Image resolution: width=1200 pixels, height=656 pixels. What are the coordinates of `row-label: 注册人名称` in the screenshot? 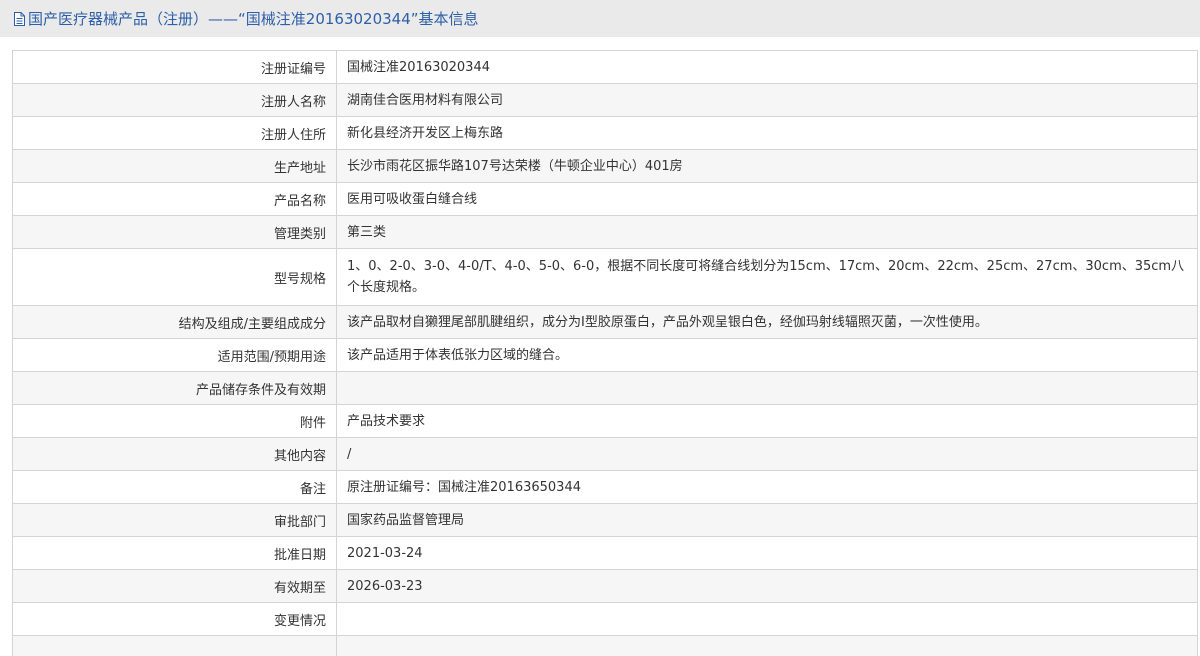 It's located at (174, 100).